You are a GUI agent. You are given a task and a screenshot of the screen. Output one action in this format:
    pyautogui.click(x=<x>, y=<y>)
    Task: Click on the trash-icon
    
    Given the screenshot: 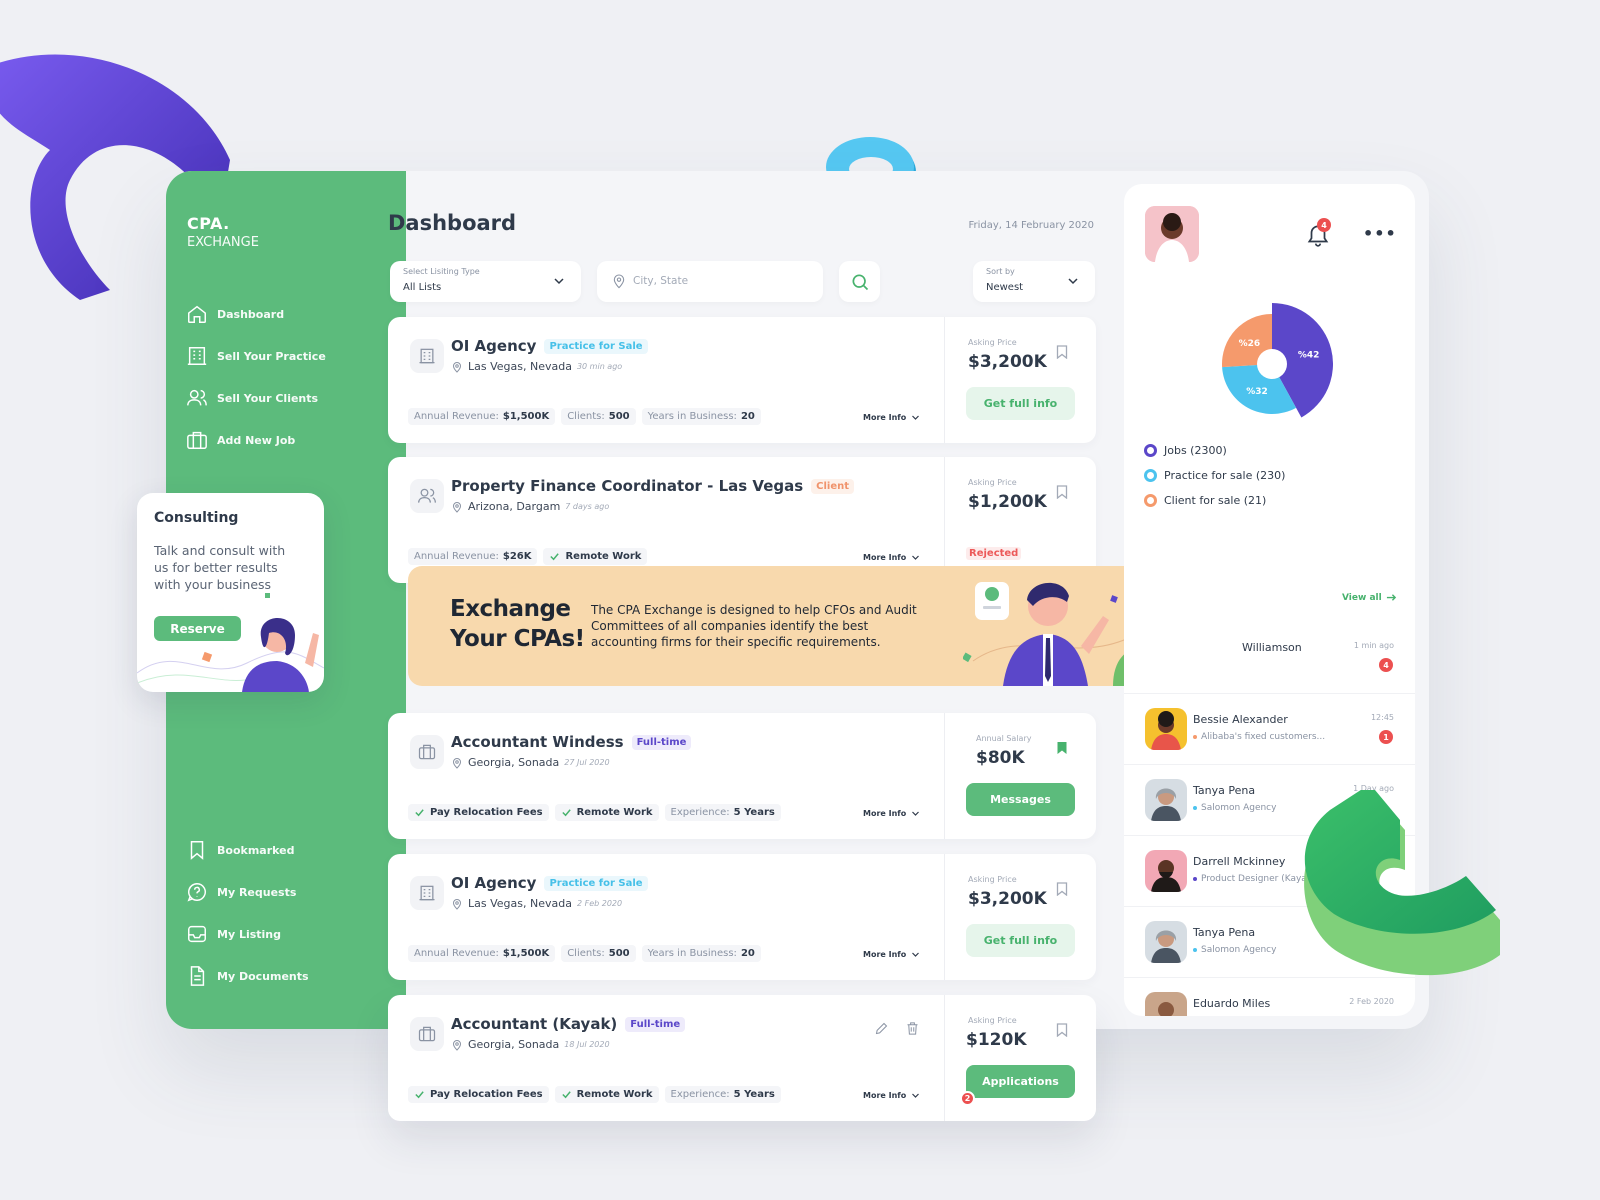 What is the action you would take?
    pyautogui.click(x=912, y=1028)
    